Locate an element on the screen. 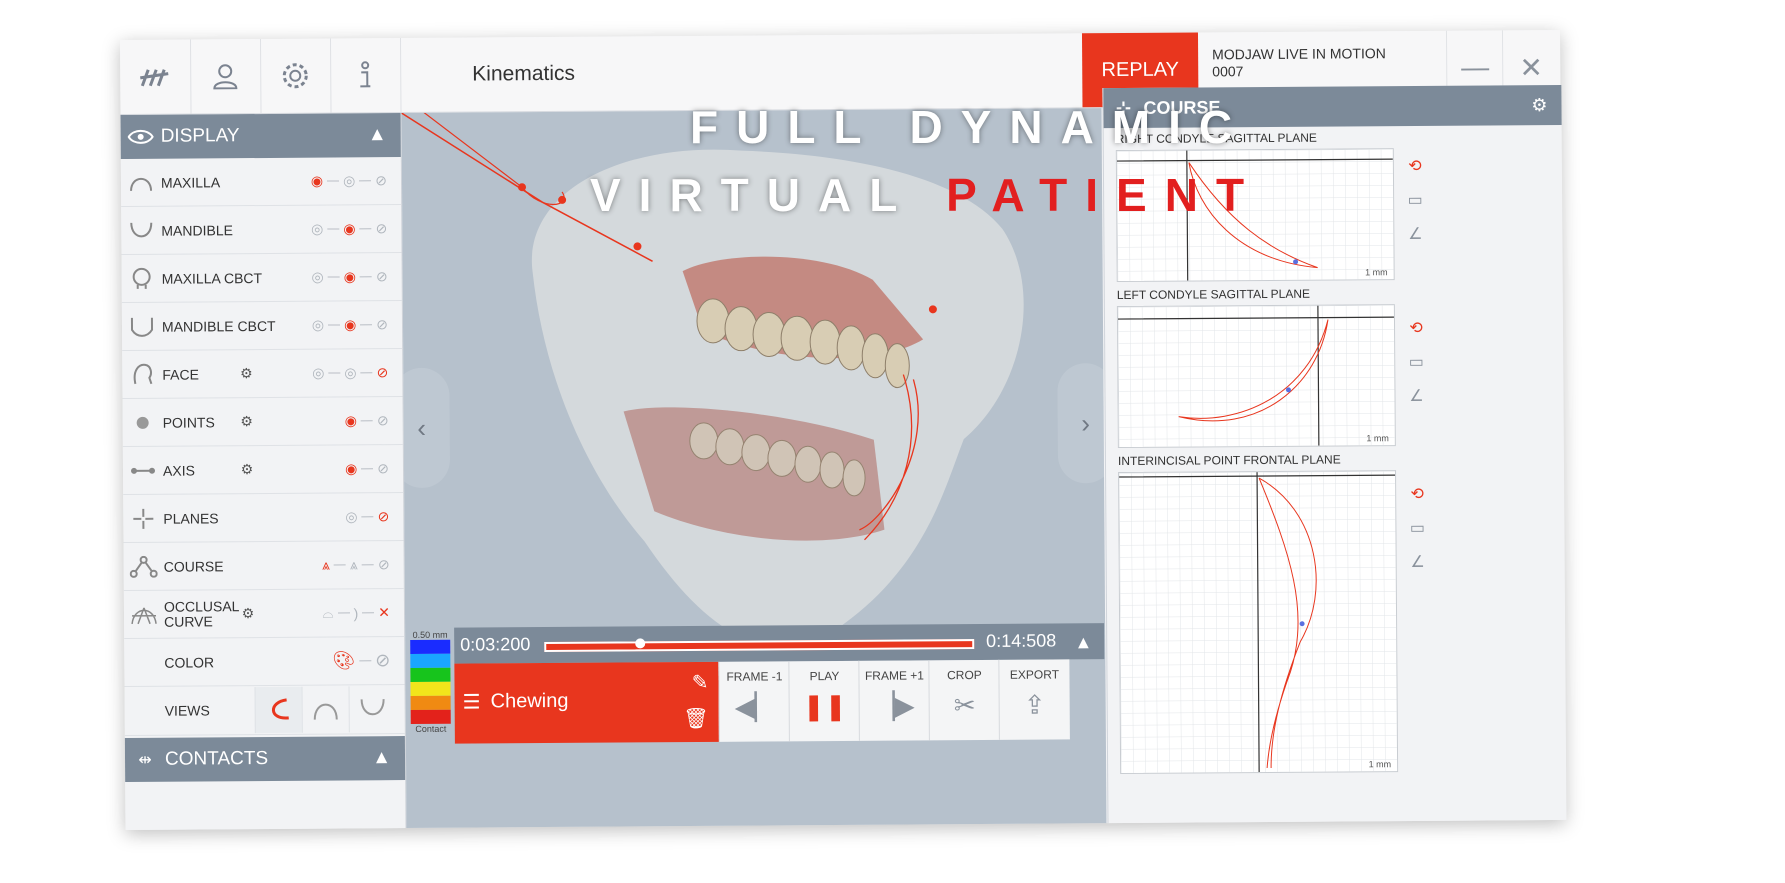  visibility-toggles: ◉ ◎ ⊘ is located at coordinates (349, 181).